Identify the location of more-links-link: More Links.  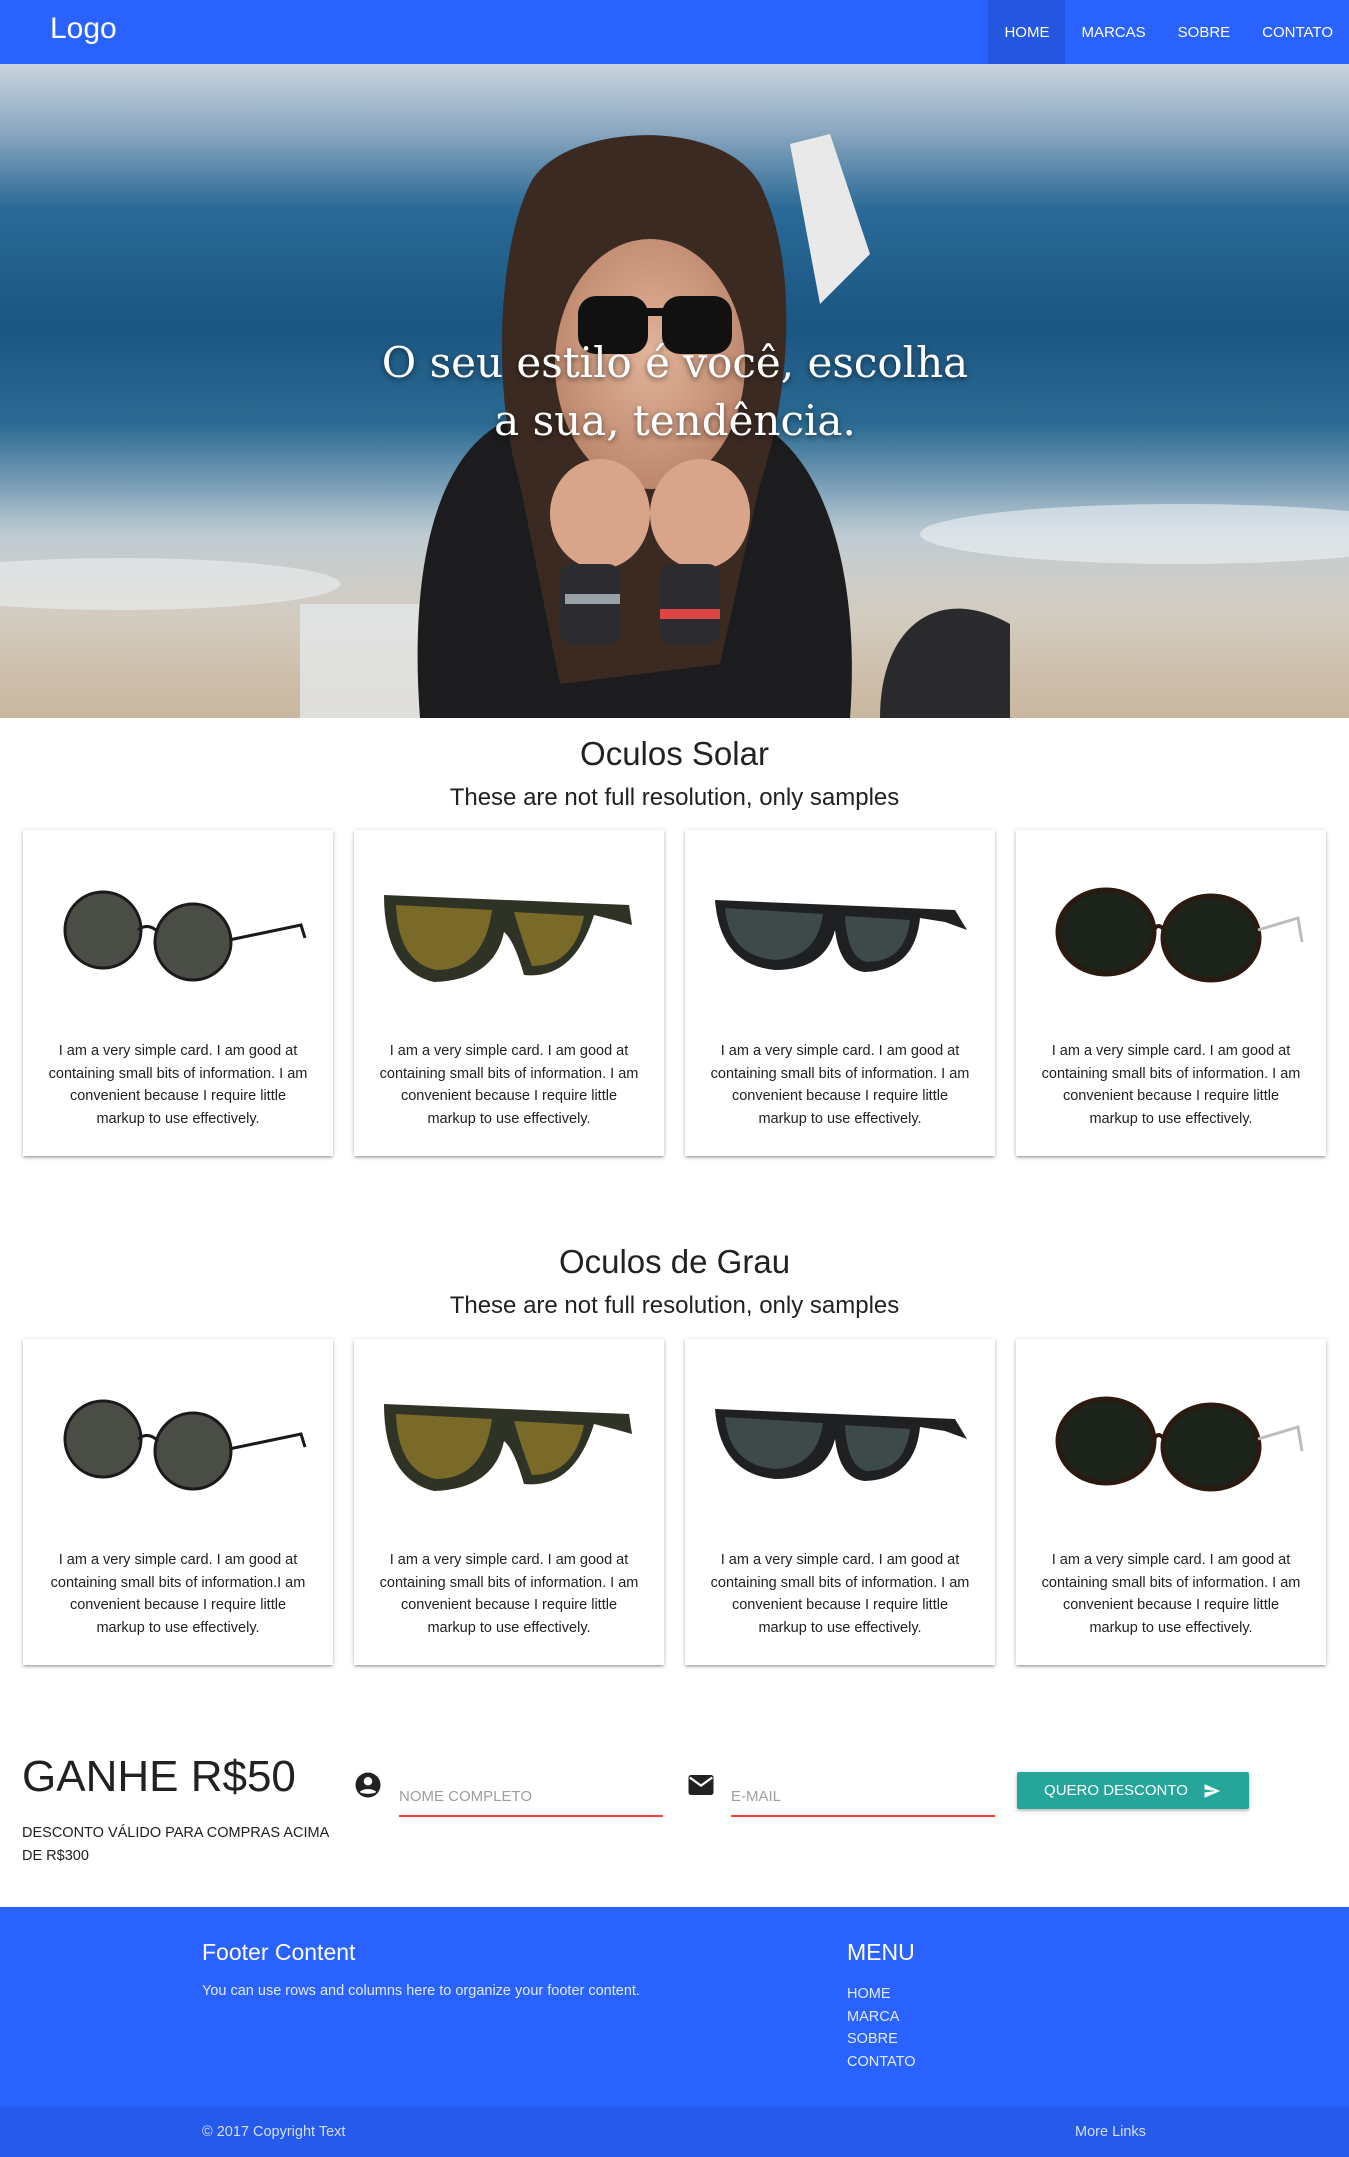
(1110, 2132).